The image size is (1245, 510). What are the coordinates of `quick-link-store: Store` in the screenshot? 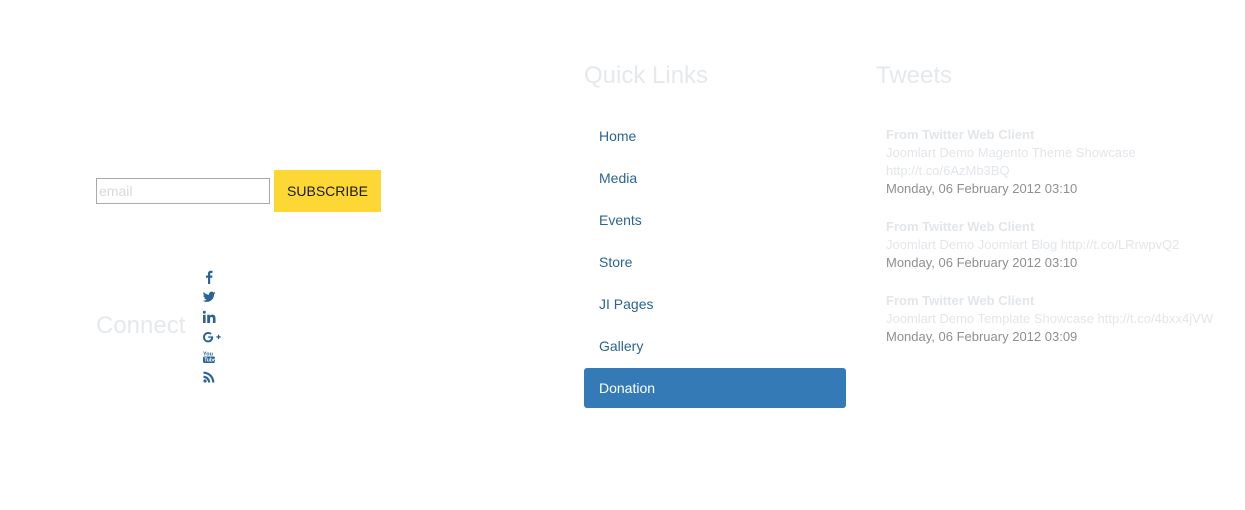 It's located at (715, 262).